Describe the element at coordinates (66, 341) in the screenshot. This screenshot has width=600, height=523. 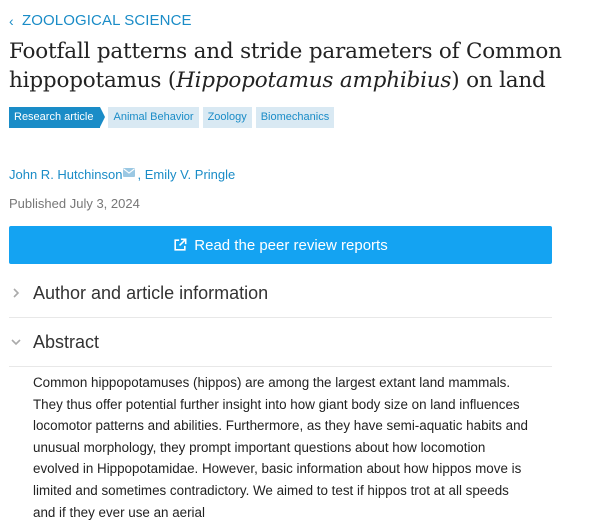
I see `abstract-label: Abstract` at that location.